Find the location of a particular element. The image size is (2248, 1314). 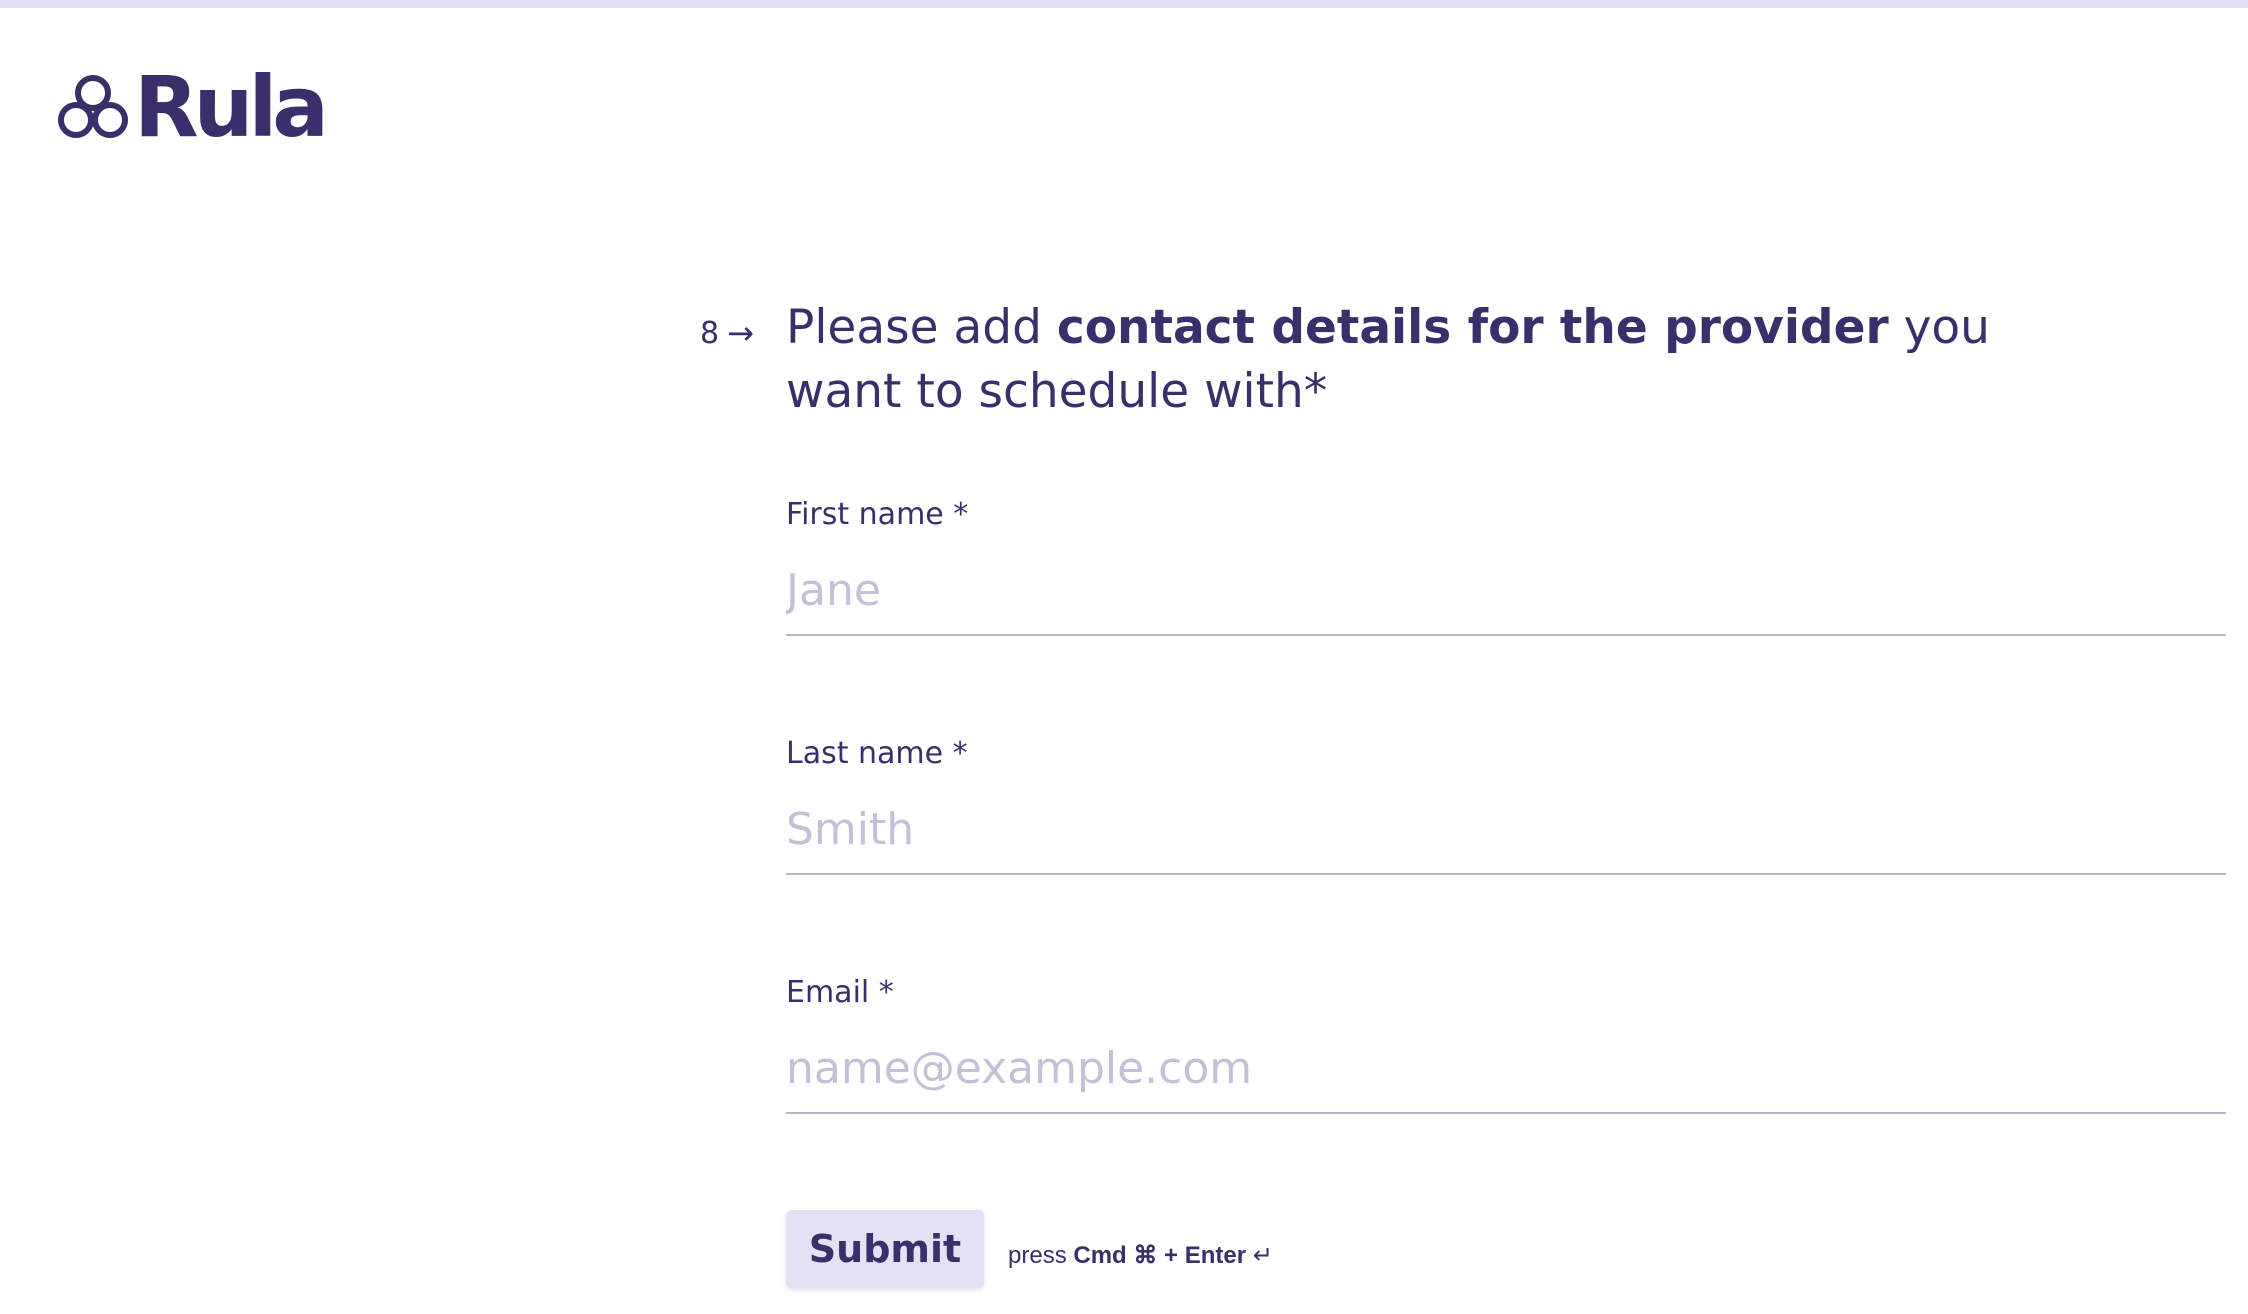

logo-wordmark: Rula is located at coordinates (231, 107).